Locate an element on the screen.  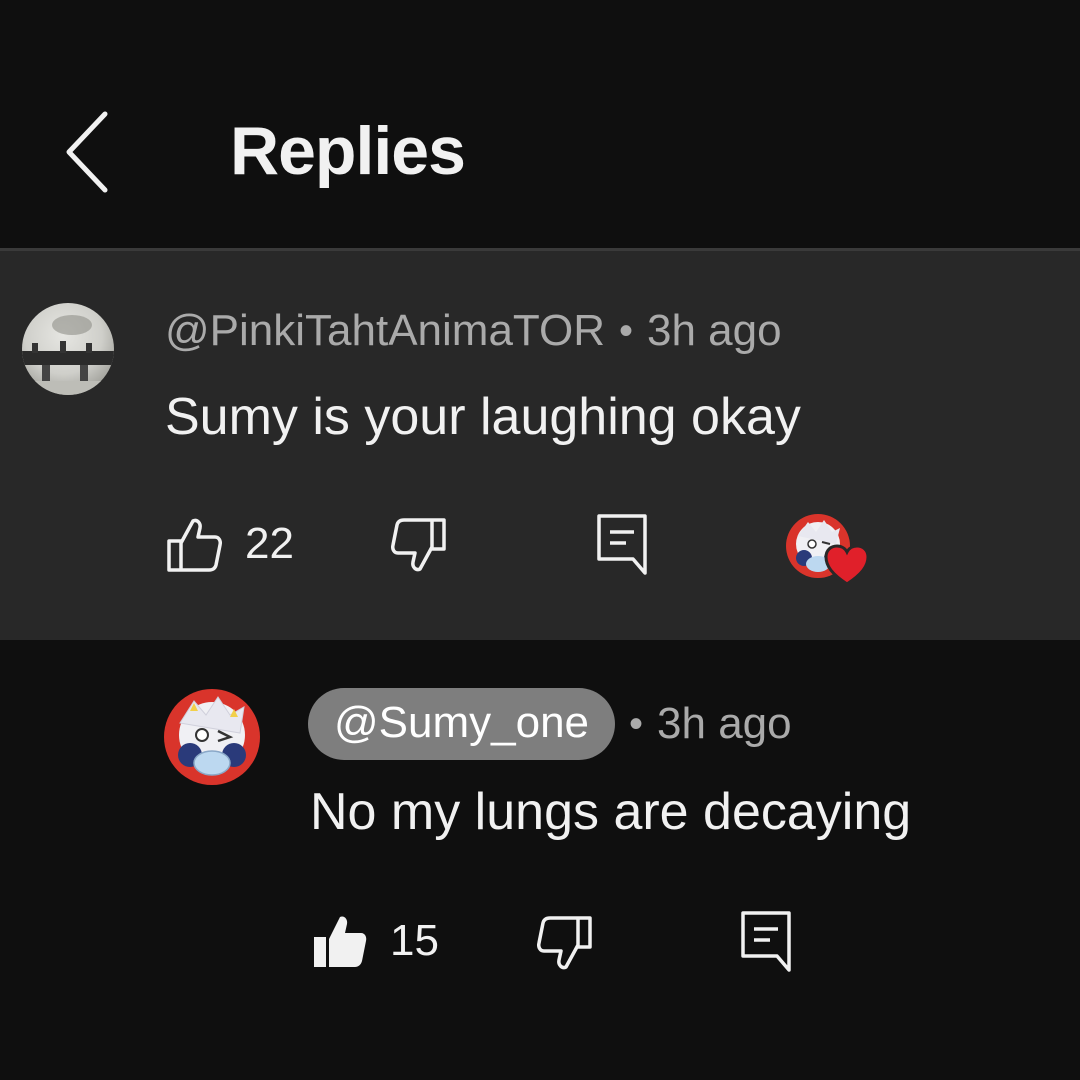
avatar-photo is located at coordinates (68, 349).